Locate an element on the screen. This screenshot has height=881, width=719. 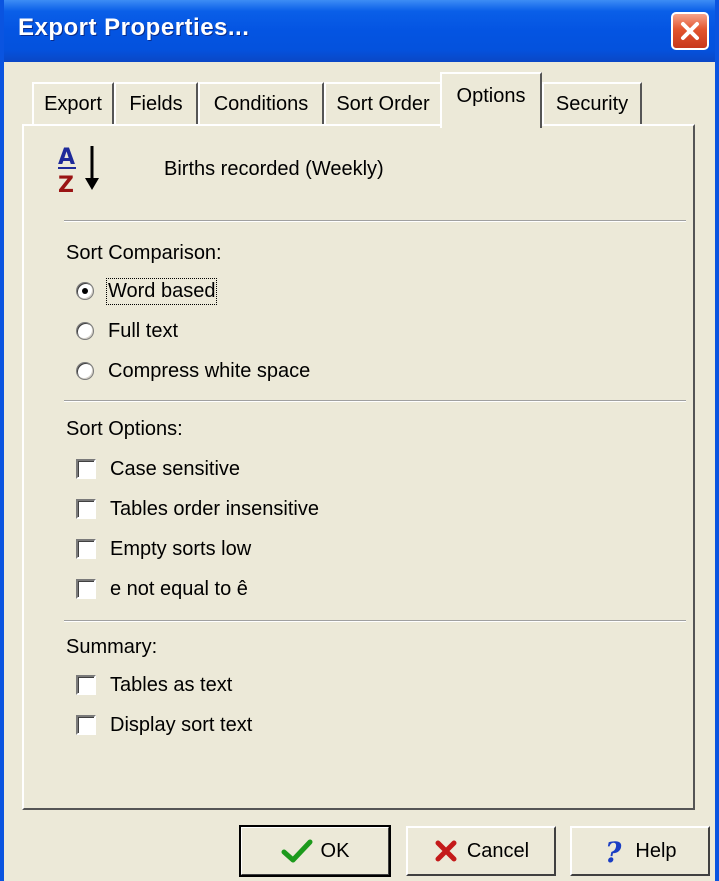
checkbox-tables-as-text: Tables as text is located at coordinates (154, 685).